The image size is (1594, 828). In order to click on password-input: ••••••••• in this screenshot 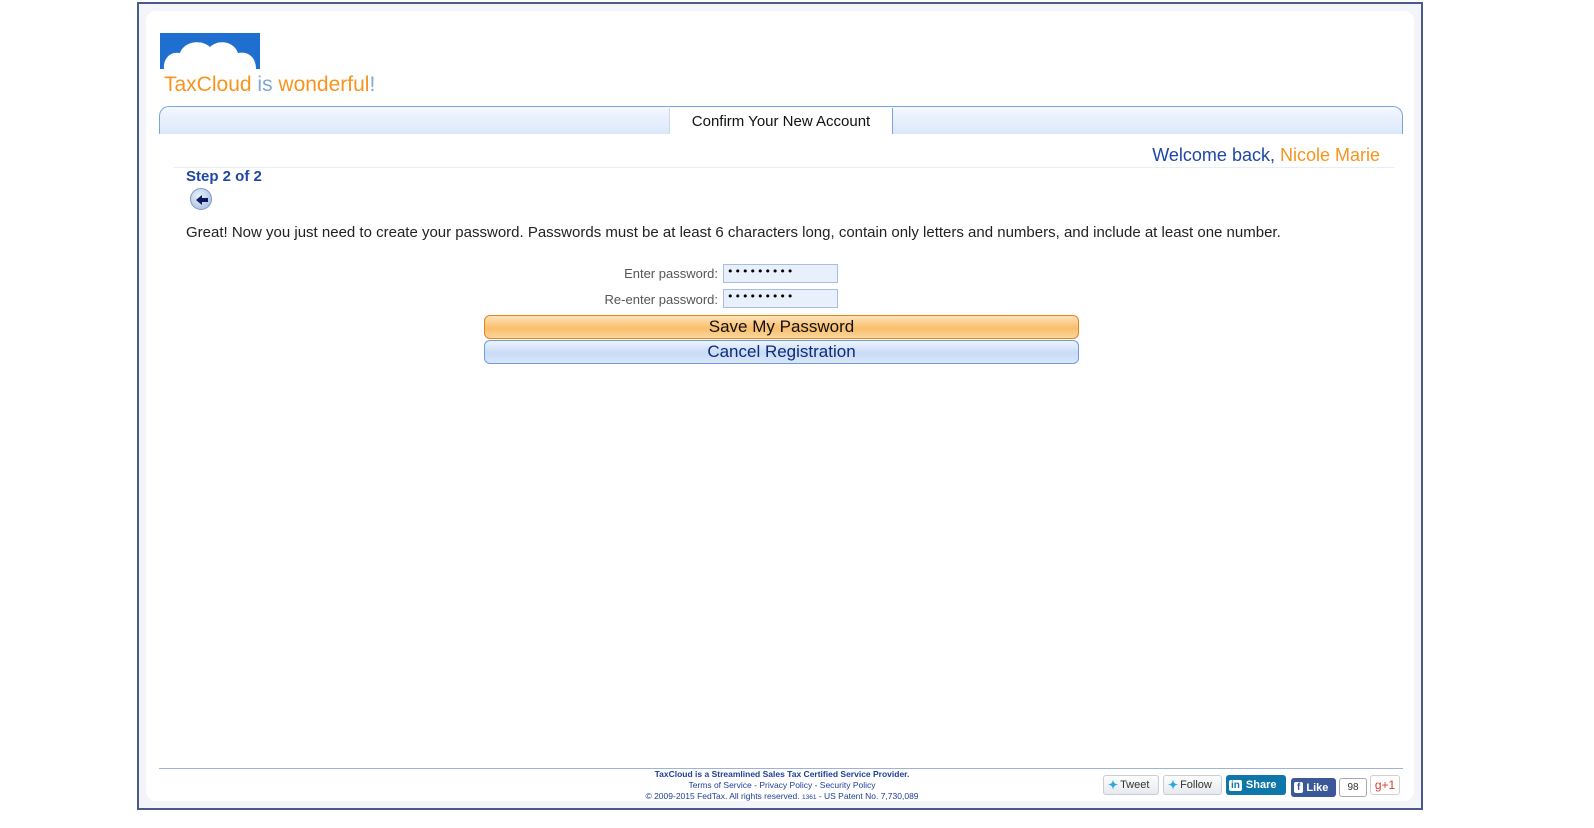, I will do `click(780, 273)`.